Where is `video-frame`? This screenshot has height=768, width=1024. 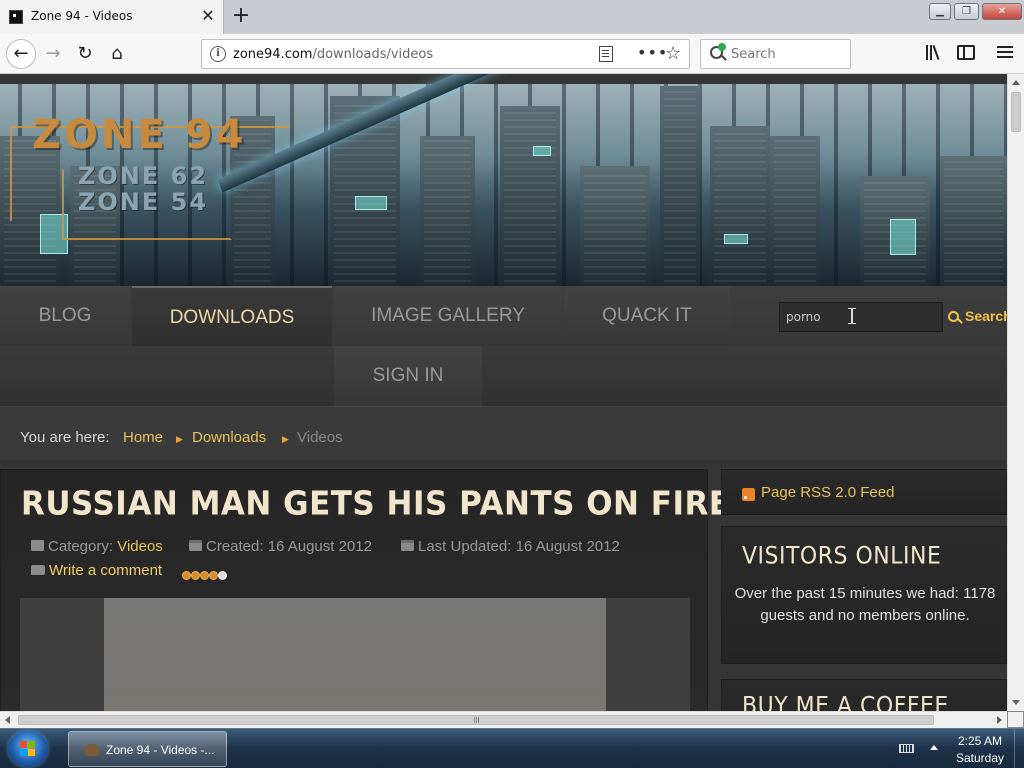
video-frame is located at coordinates (355, 654).